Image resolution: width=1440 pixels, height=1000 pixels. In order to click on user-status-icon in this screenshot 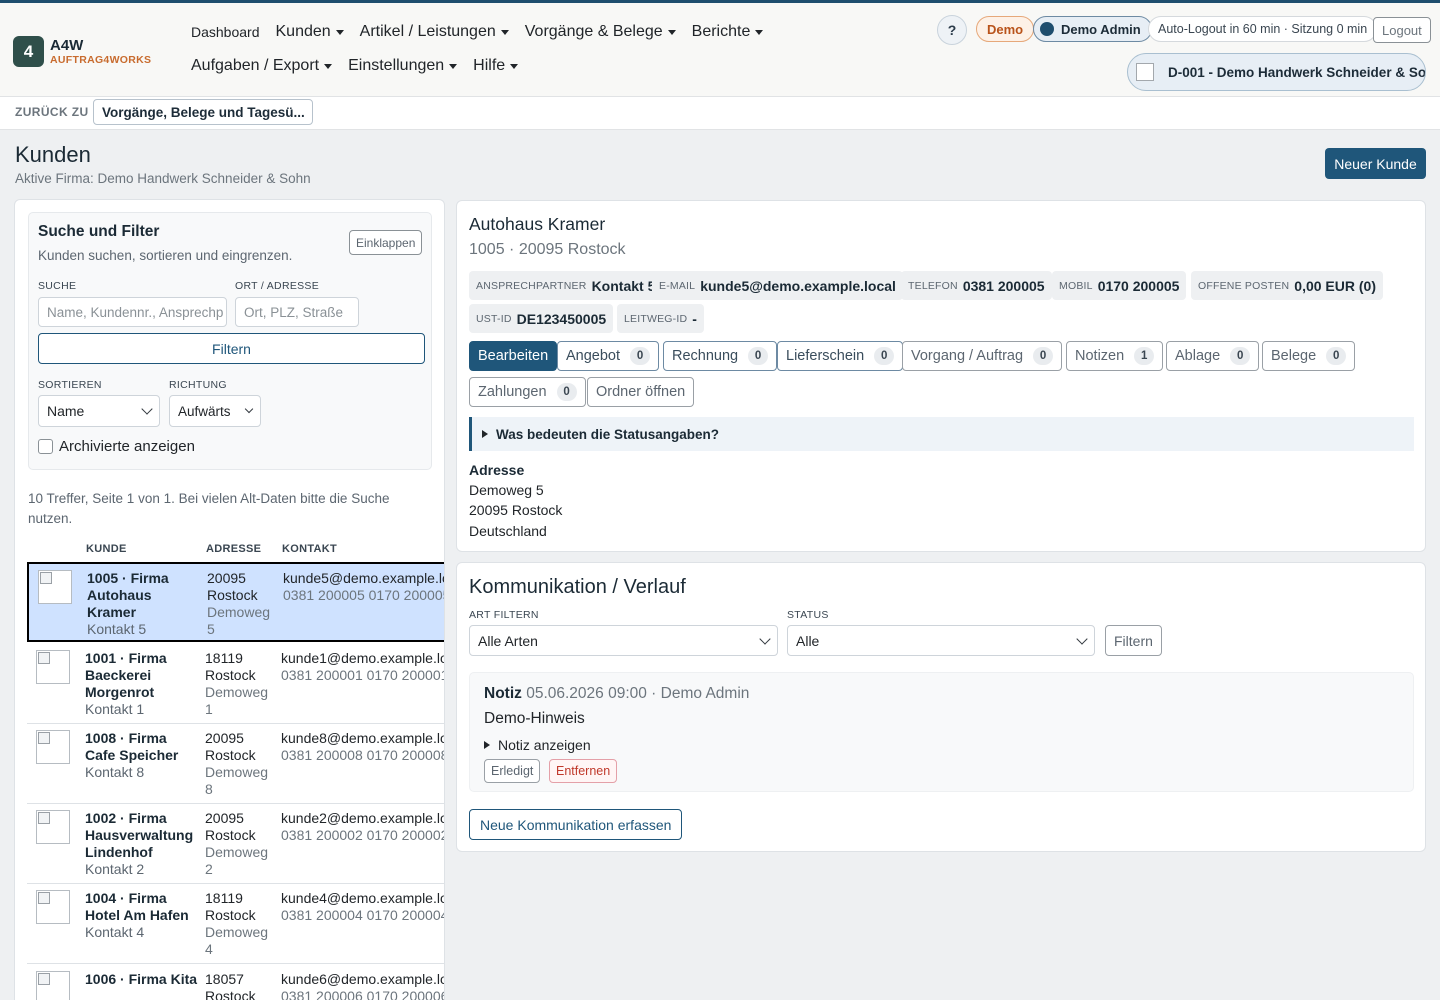, I will do `click(1047, 29)`.